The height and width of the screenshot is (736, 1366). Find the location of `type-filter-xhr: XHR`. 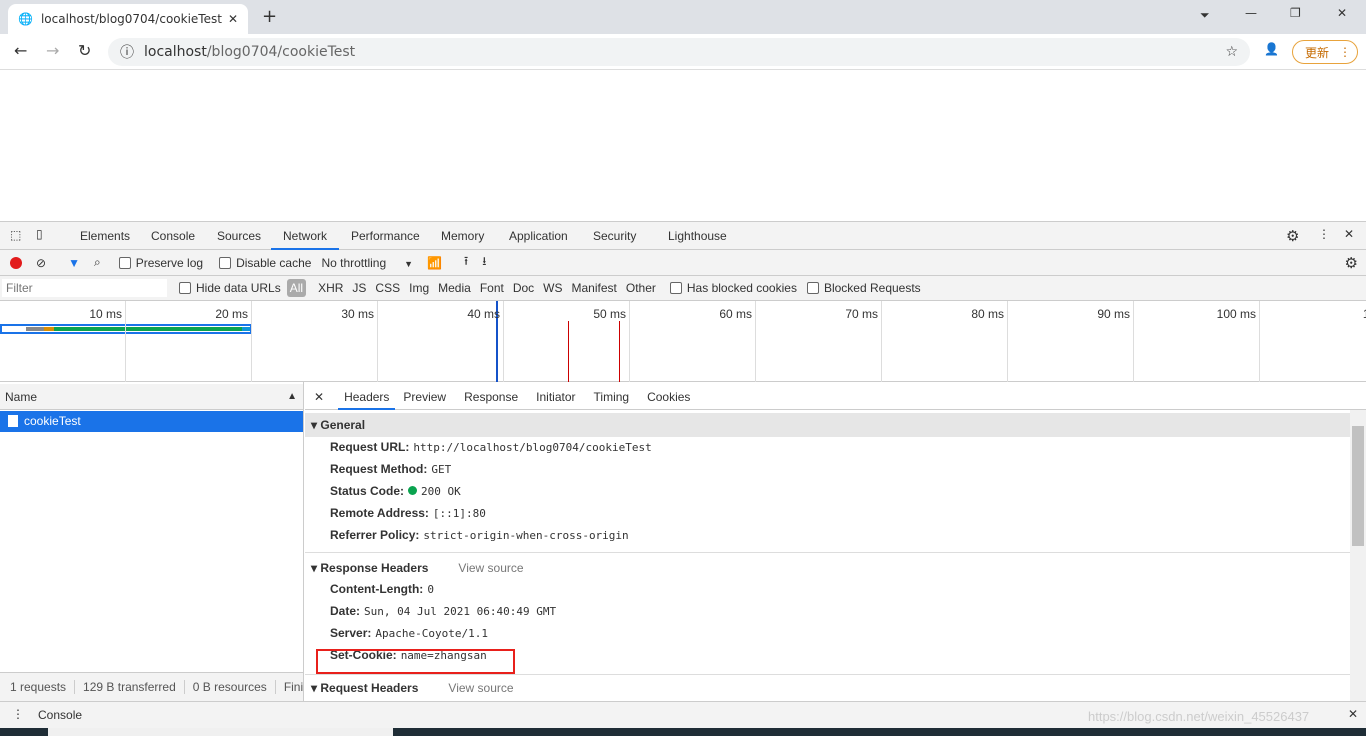

type-filter-xhr: XHR is located at coordinates (330, 288).